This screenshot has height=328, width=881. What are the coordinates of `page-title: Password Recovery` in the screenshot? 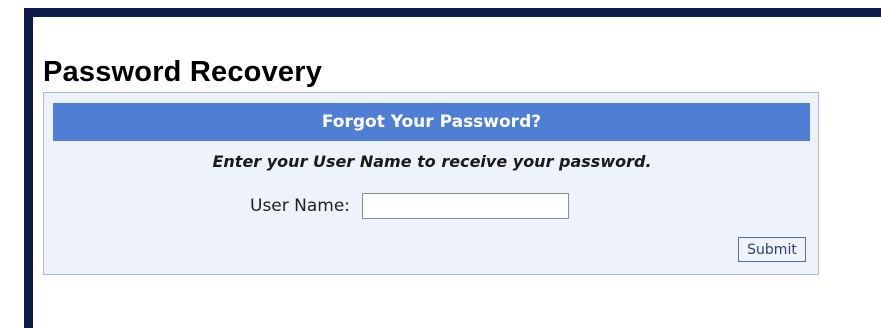 It's located at (183, 72).